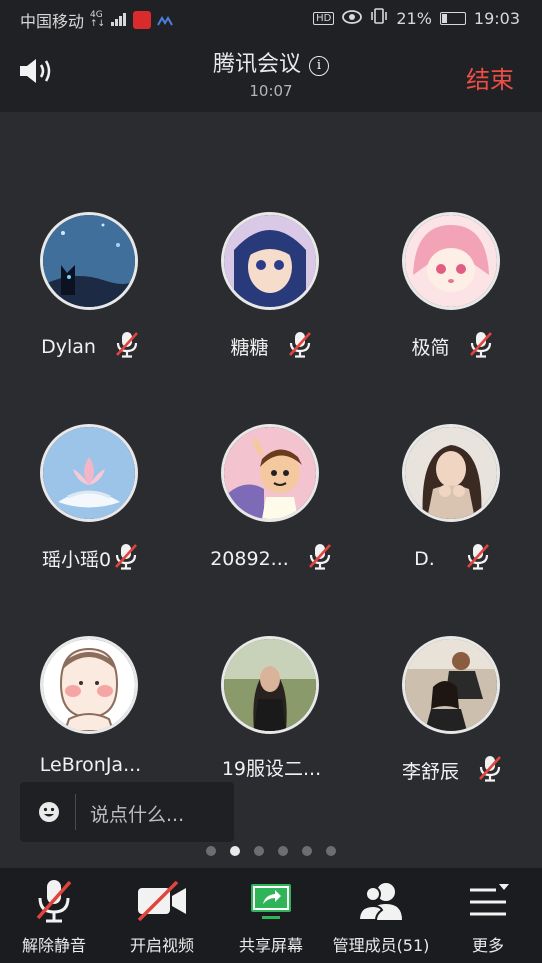  What do you see at coordinates (381, 945) in the screenshot?
I see `manage-members-label: 管理成员(51)` at bounding box center [381, 945].